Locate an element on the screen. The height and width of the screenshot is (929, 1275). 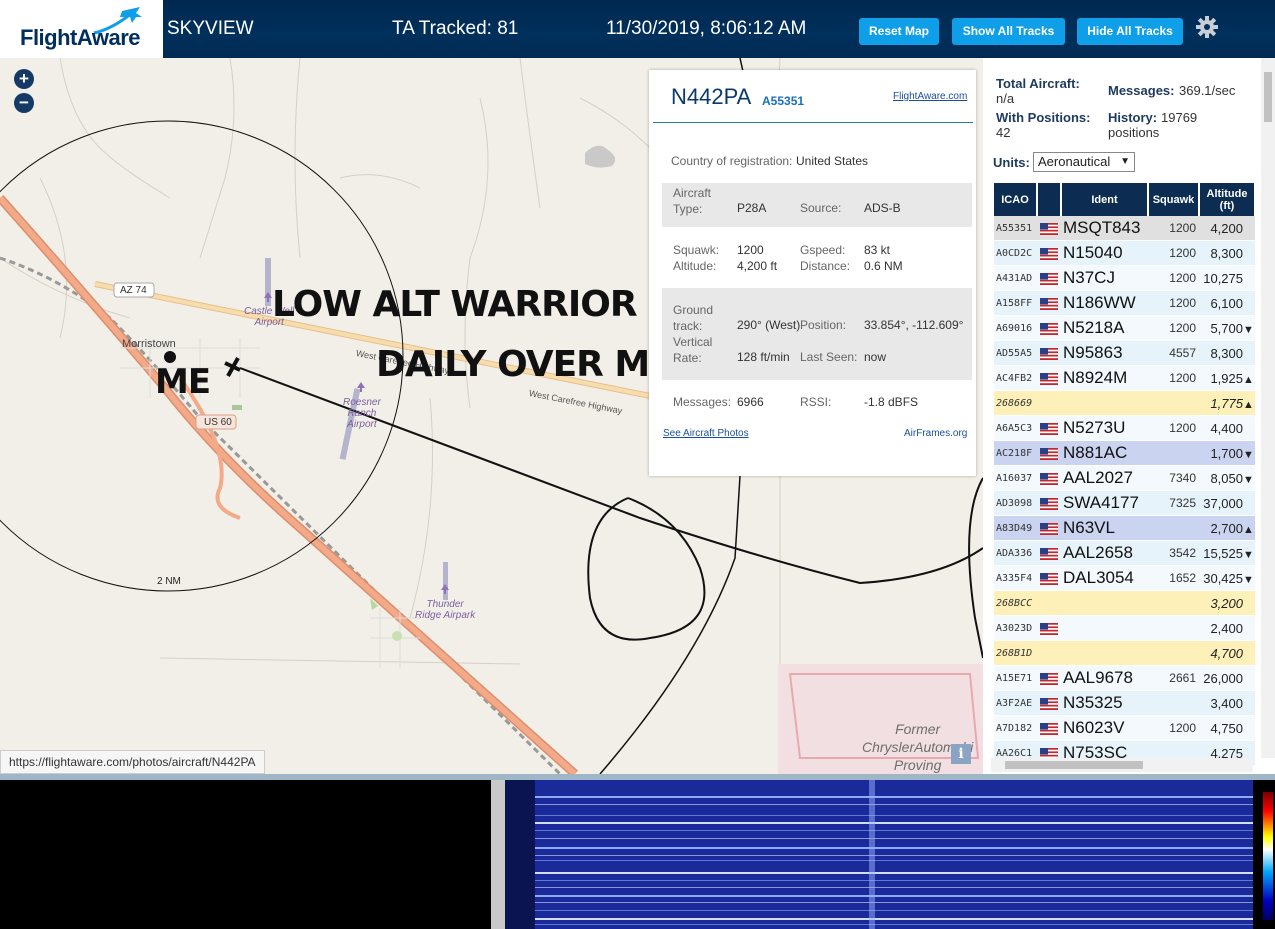
cell-icao: 268669 is located at coordinates (1015, 403).